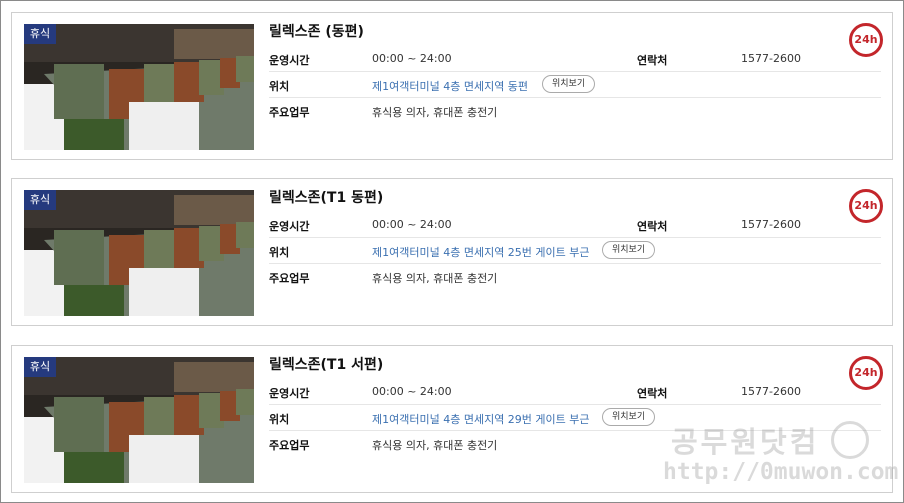 Image resolution: width=904 pixels, height=503 pixels. What do you see at coordinates (781, 472) in the screenshot?
I see `watermark-url: http://0muwon.com` at bounding box center [781, 472].